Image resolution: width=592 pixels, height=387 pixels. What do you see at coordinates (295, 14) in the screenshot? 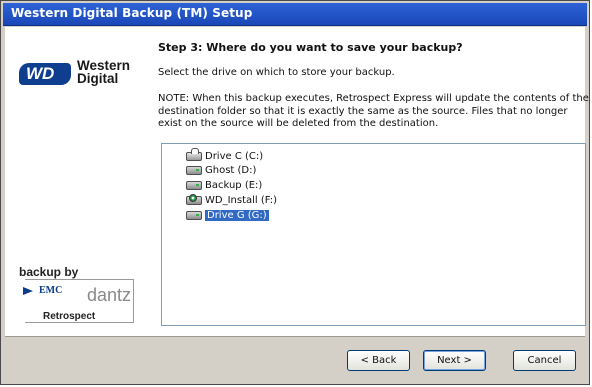
I see `title-bar: Western Digital Backup (TM) Setup` at bounding box center [295, 14].